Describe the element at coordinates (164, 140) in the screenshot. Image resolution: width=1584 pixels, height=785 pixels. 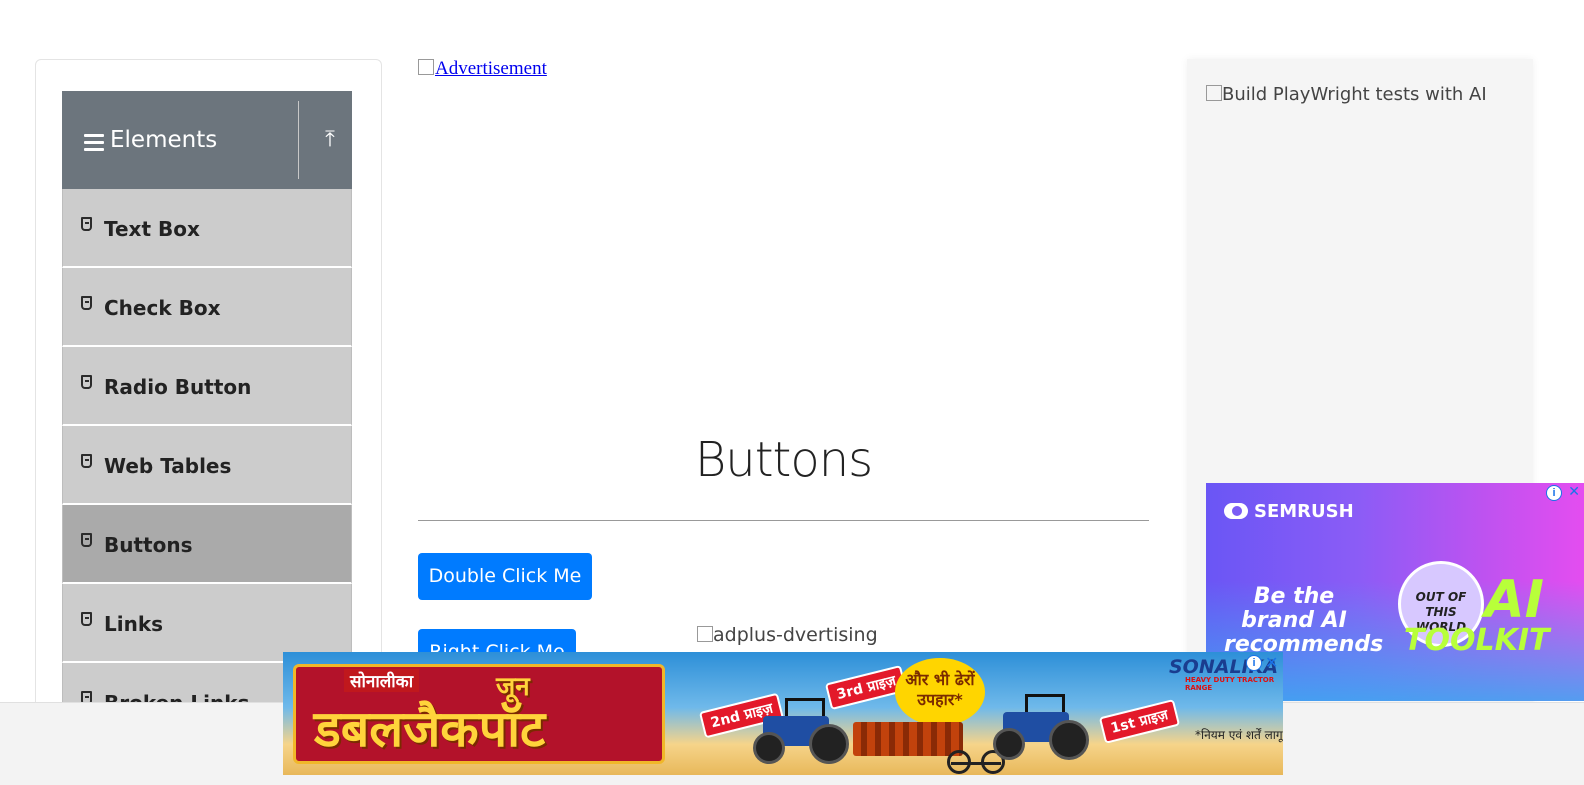
I see `group-title: Elements` at that location.